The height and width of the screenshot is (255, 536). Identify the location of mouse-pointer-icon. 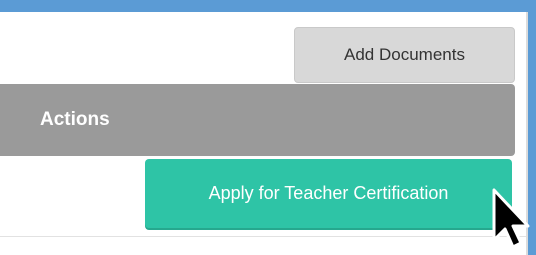
(511, 218).